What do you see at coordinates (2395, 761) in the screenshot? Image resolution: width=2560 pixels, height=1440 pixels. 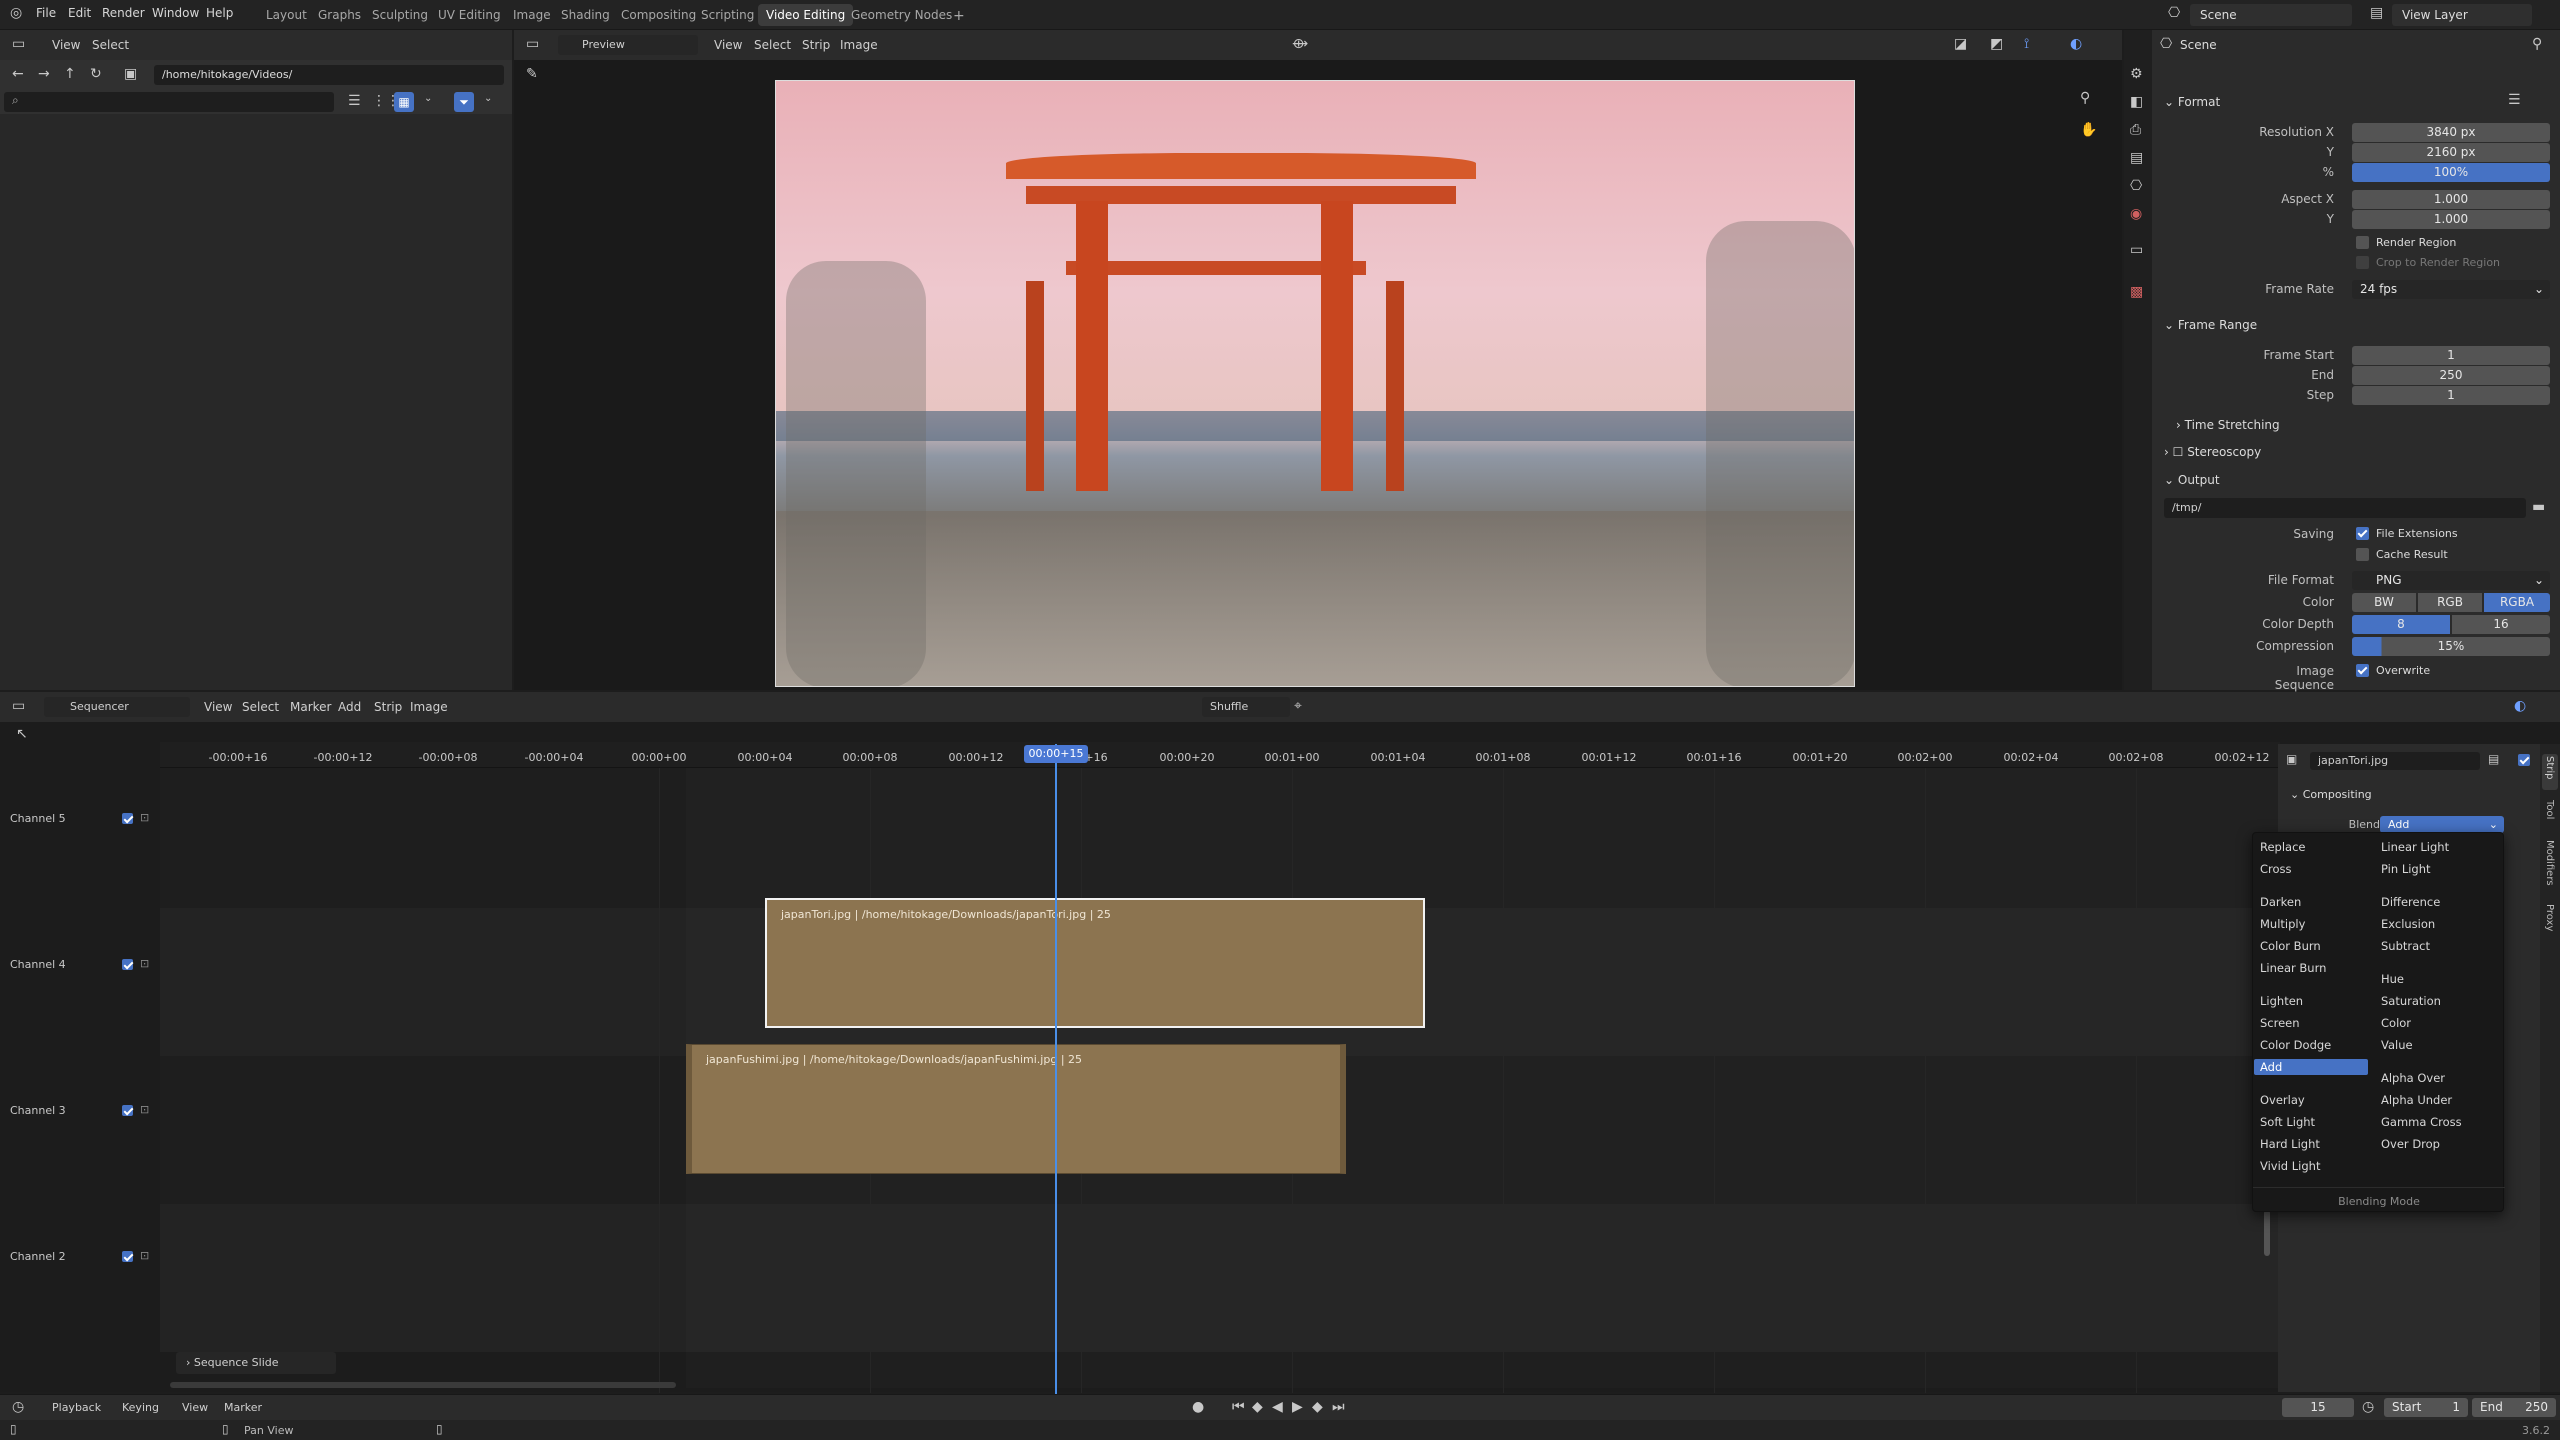 I see `strip-name-field: japanTori.jpg` at bounding box center [2395, 761].